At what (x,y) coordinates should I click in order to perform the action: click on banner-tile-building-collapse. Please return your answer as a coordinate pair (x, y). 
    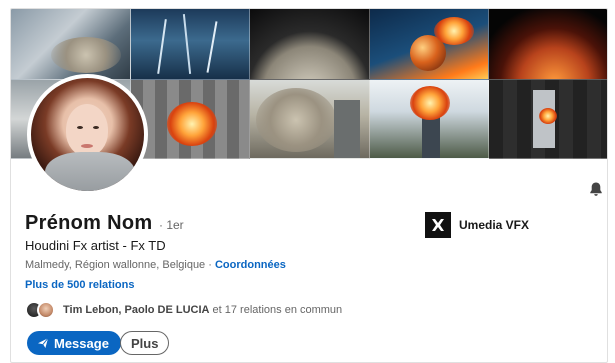
    Looking at the image, I should click on (310, 119).